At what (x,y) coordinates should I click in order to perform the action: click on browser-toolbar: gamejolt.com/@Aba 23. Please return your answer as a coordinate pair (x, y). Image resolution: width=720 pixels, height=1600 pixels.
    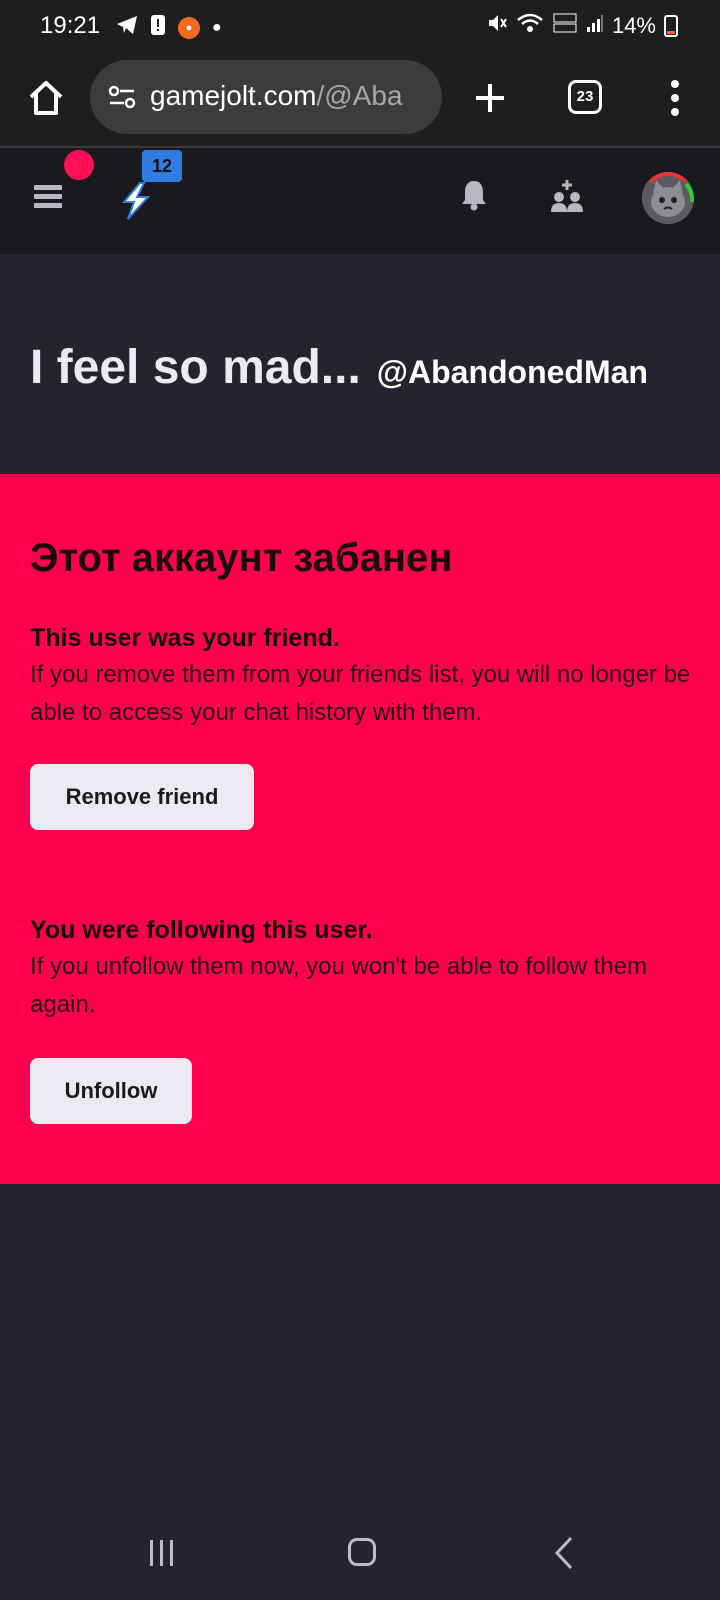
    Looking at the image, I should click on (360, 101).